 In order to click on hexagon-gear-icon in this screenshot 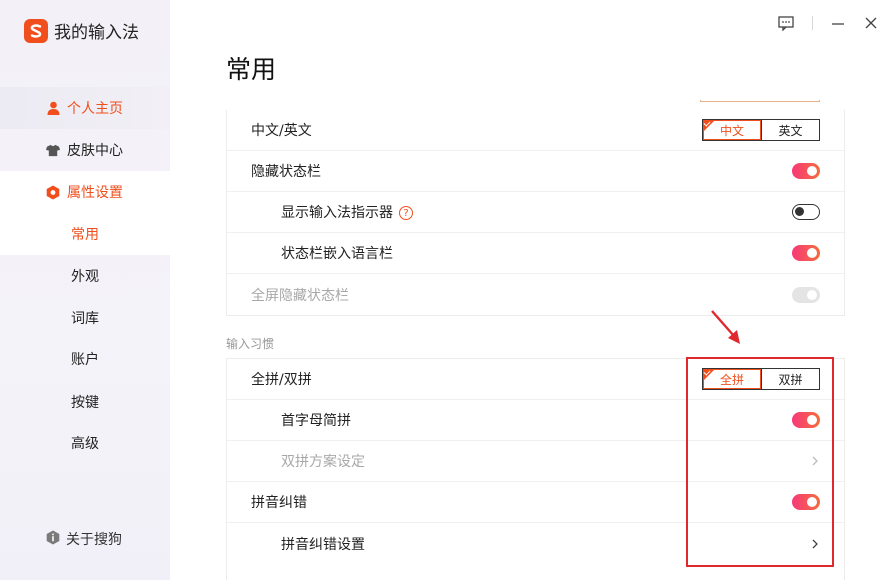, I will do `click(53, 192)`.